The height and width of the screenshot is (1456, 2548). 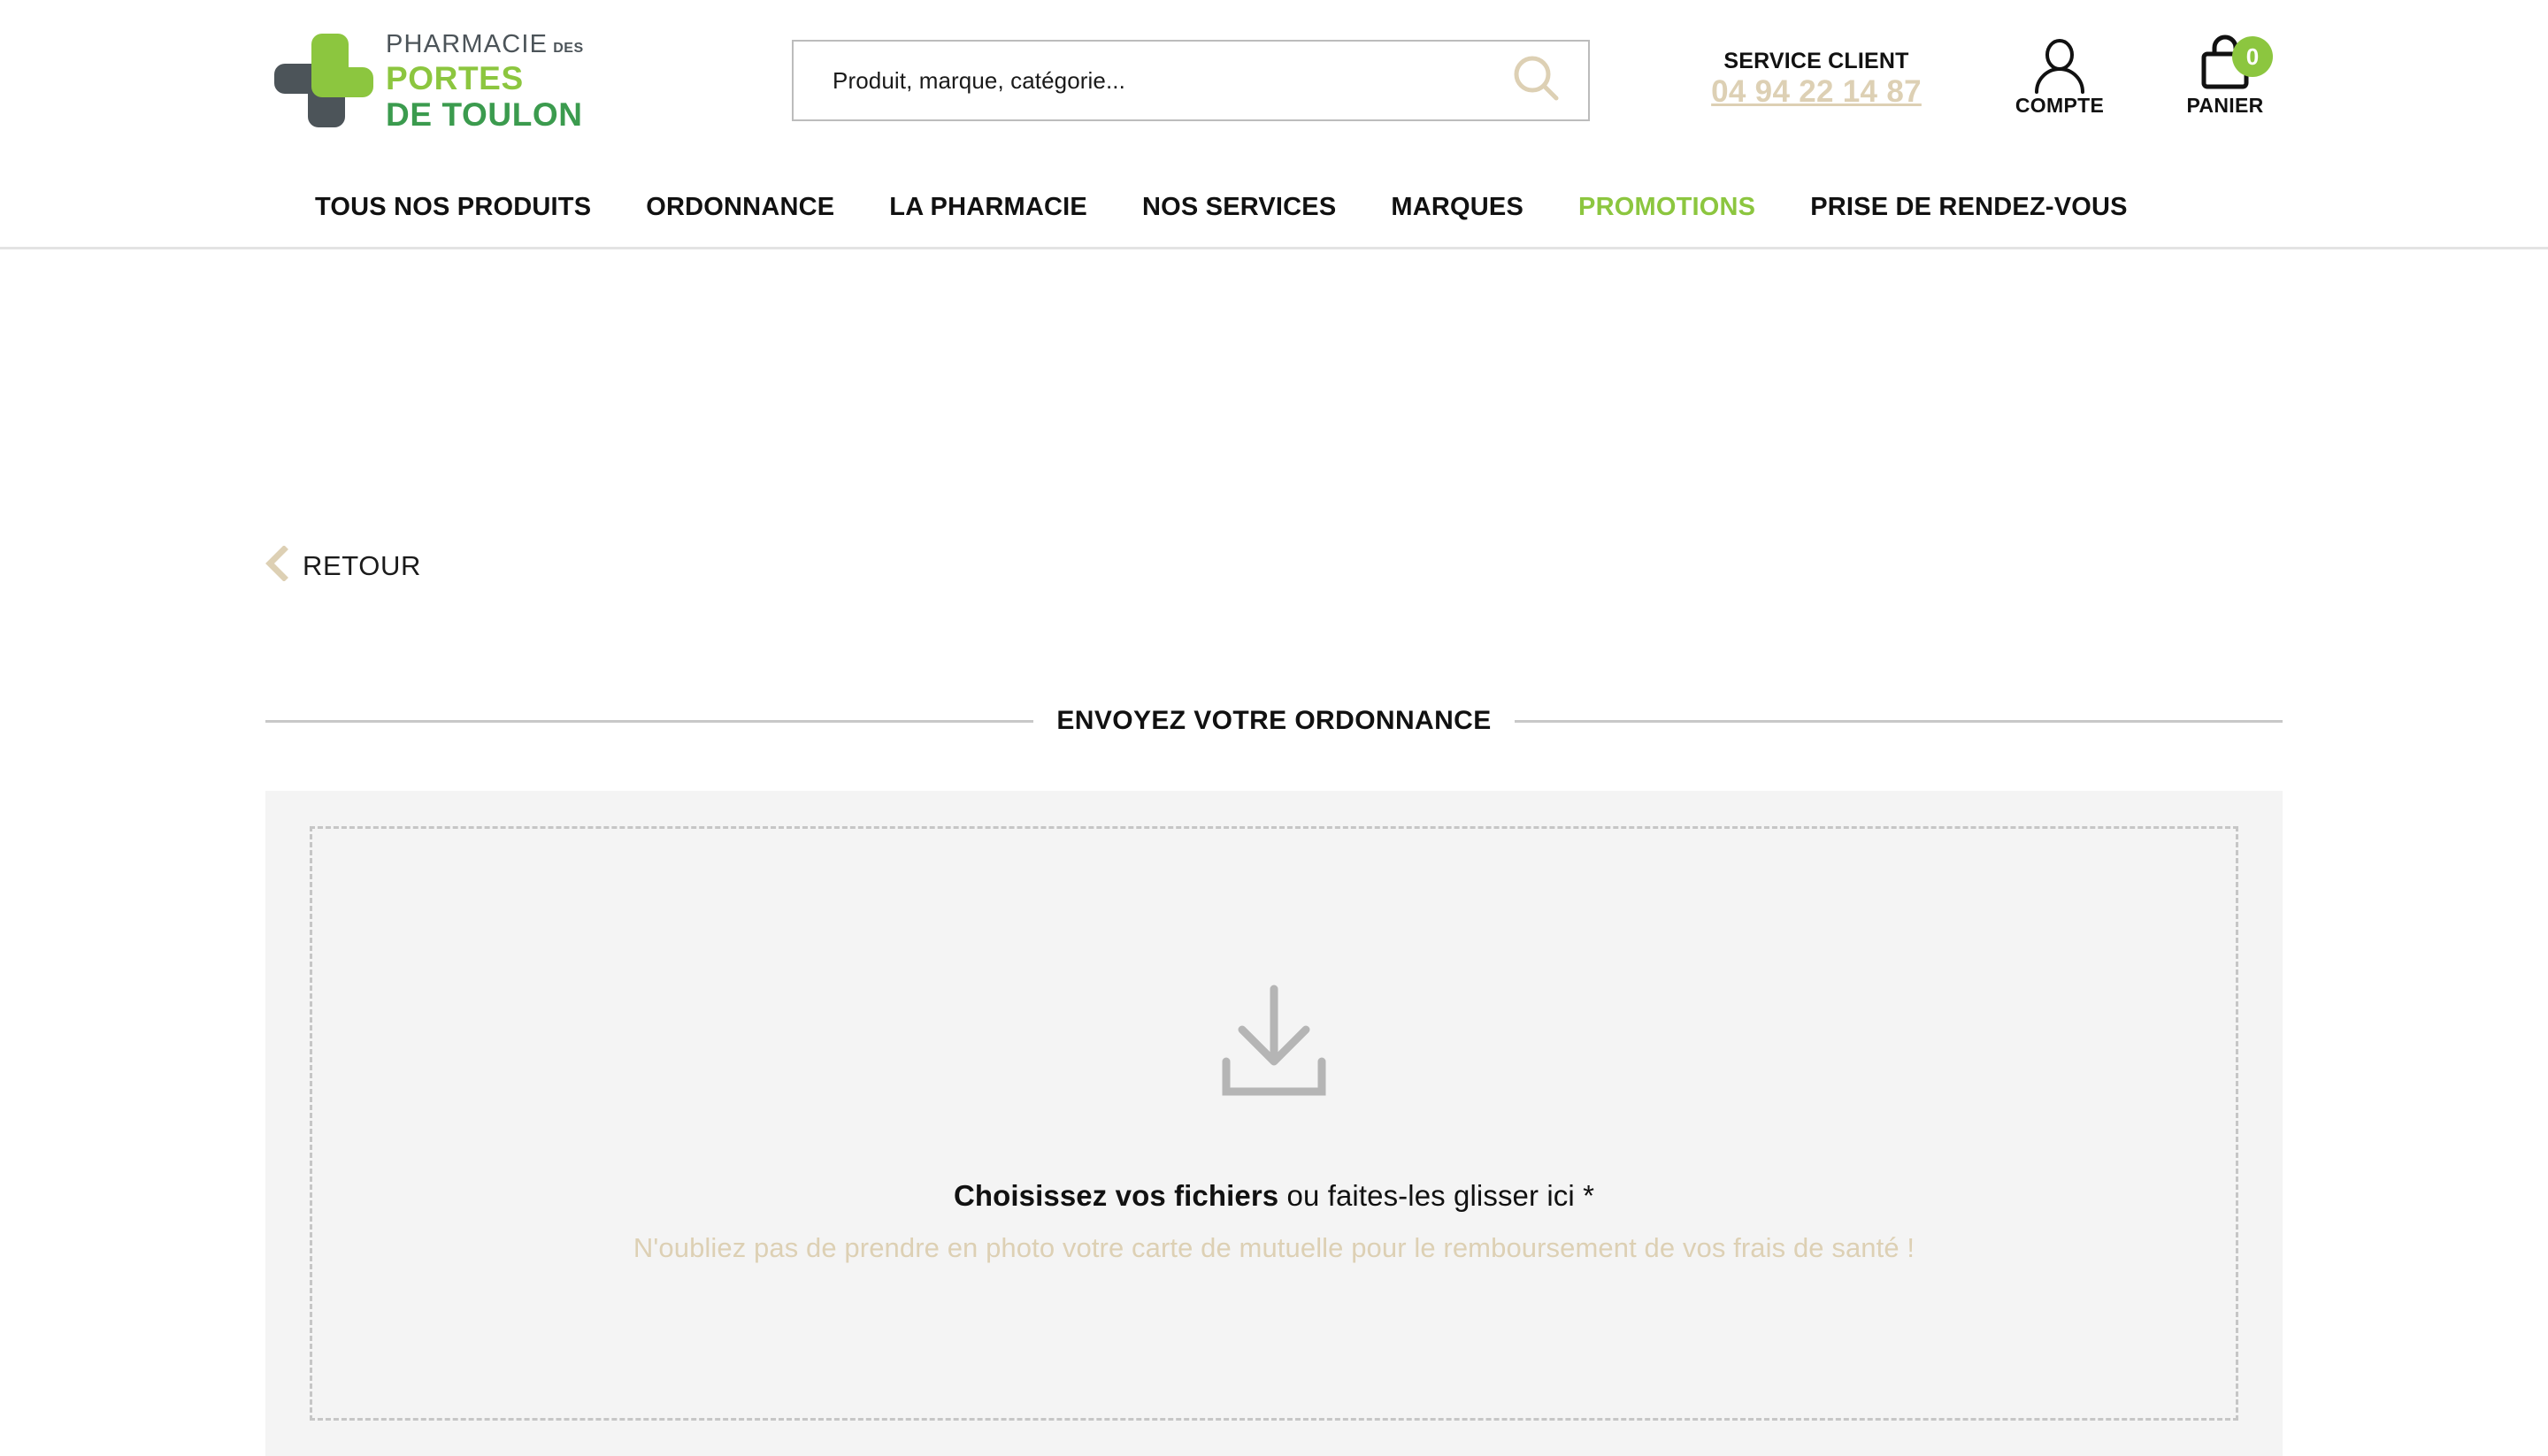 What do you see at coordinates (1816, 61) in the screenshot?
I see `customer-service-label: SERVICE CLIENT` at bounding box center [1816, 61].